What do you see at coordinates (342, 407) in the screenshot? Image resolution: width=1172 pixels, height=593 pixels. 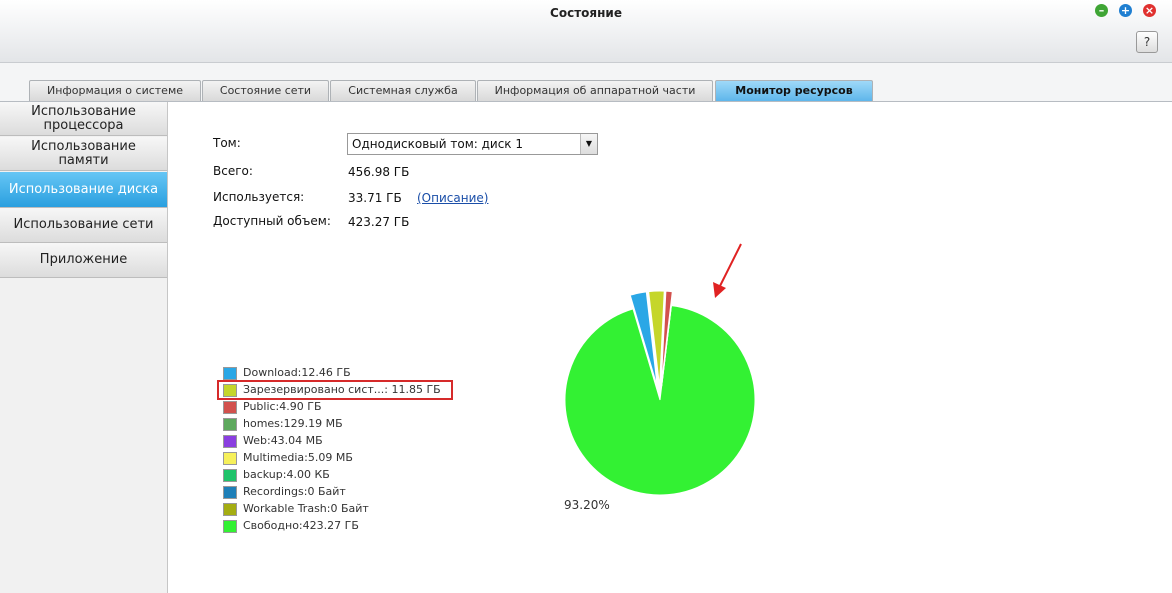 I see `legend-item: Public:4.90 ГБ` at bounding box center [342, 407].